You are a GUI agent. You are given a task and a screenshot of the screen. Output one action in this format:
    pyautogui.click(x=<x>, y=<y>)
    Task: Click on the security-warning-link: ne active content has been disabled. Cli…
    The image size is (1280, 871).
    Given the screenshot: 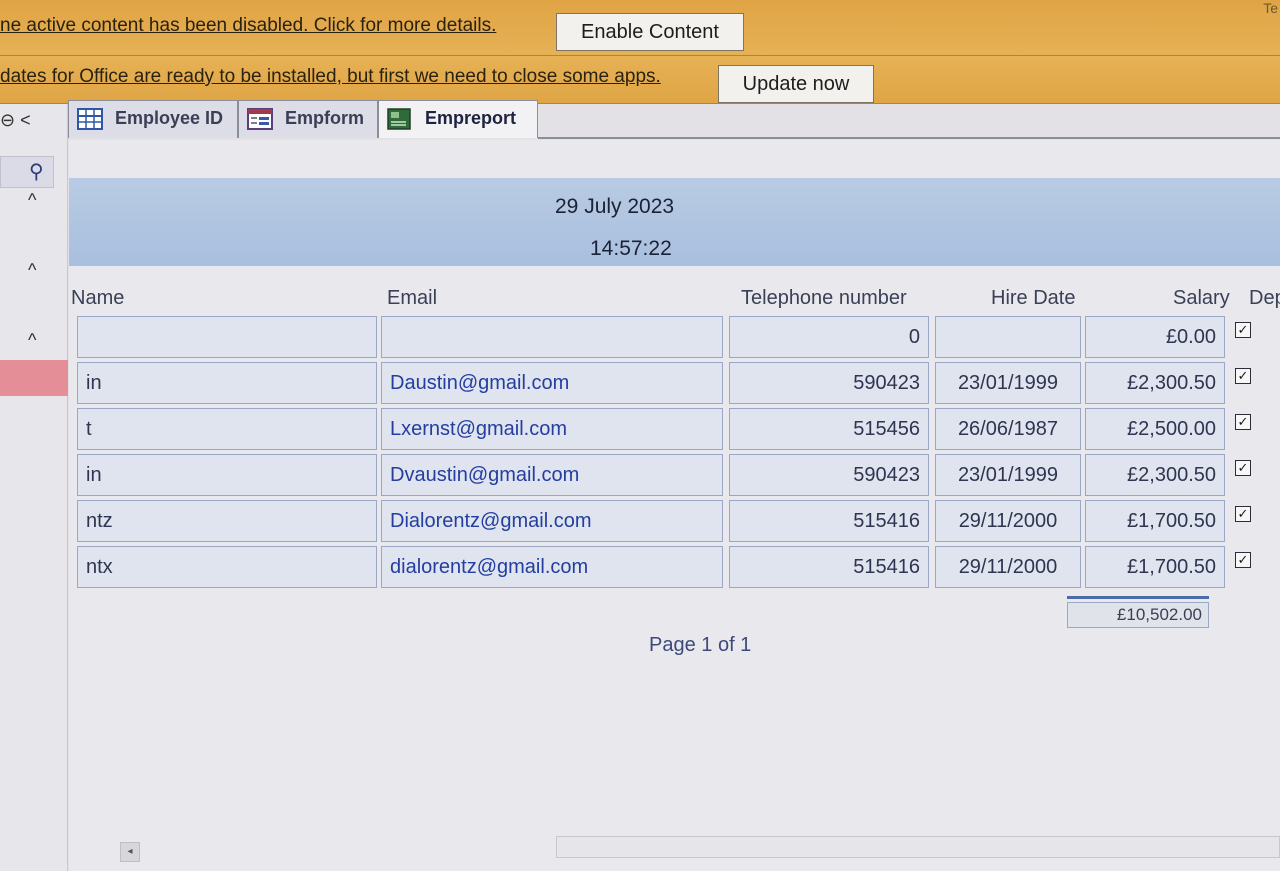 What is the action you would take?
    pyautogui.click(x=248, y=26)
    